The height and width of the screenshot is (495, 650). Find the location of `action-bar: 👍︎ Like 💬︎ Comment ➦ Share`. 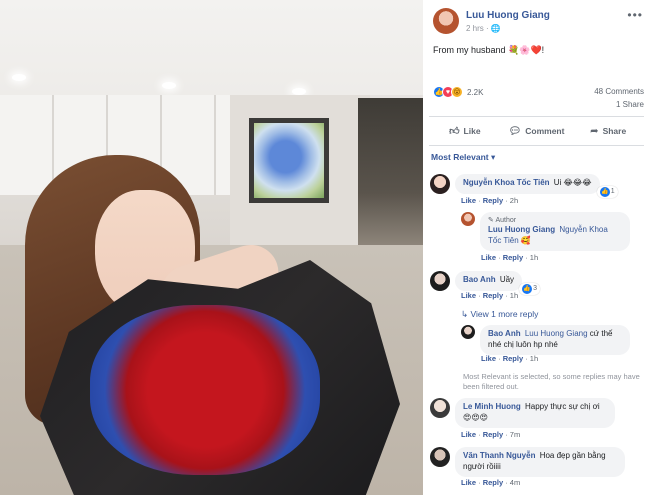

action-bar: 👍︎ Like 💬︎ Comment ➦ Share is located at coordinates (536, 131).